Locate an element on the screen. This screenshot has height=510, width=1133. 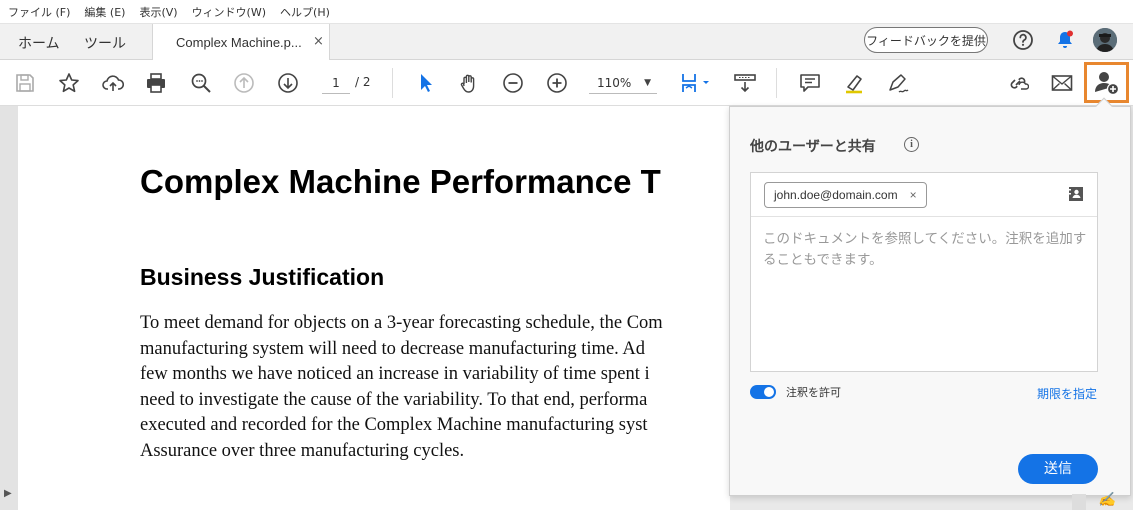
menu-file: ファイル (F) is located at coordinates (39, 12).